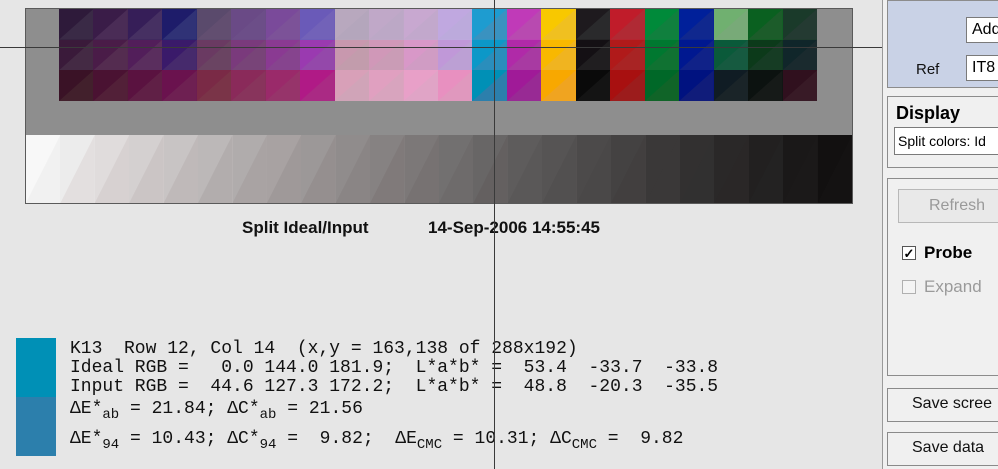  Describe the element at coordinates (942, 287) in the screenshot. I see `expand-checkbox-row: Expand` at that location.